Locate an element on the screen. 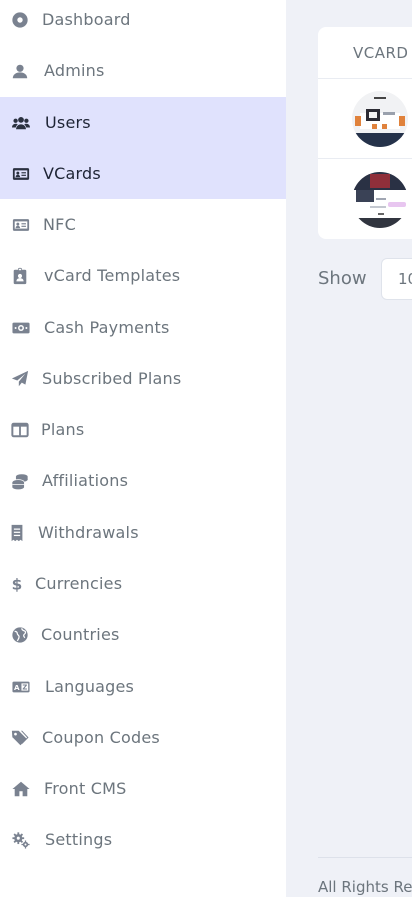 The width and height of the screenshot is (412, 897). sidebar-item-vcard-templates: vCard Templates is located at coordinates (143, 275).